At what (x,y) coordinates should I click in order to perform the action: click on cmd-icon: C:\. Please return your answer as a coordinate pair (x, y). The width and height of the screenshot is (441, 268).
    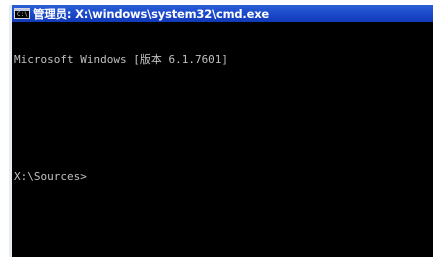
    Looking at the image, I should click on (22, 13).